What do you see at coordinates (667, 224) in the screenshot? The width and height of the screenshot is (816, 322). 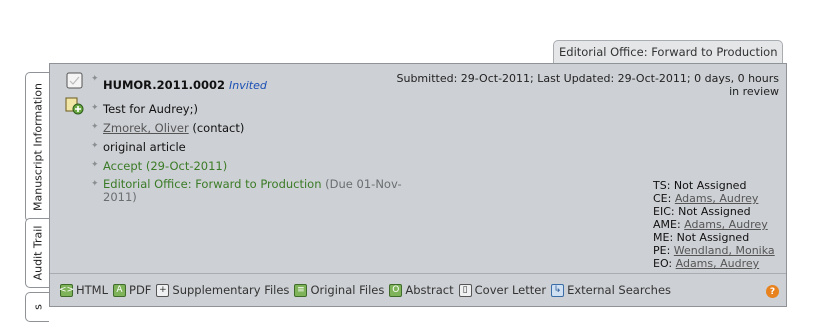 I see `role-label: AME:` at bounding box center [667, 224].